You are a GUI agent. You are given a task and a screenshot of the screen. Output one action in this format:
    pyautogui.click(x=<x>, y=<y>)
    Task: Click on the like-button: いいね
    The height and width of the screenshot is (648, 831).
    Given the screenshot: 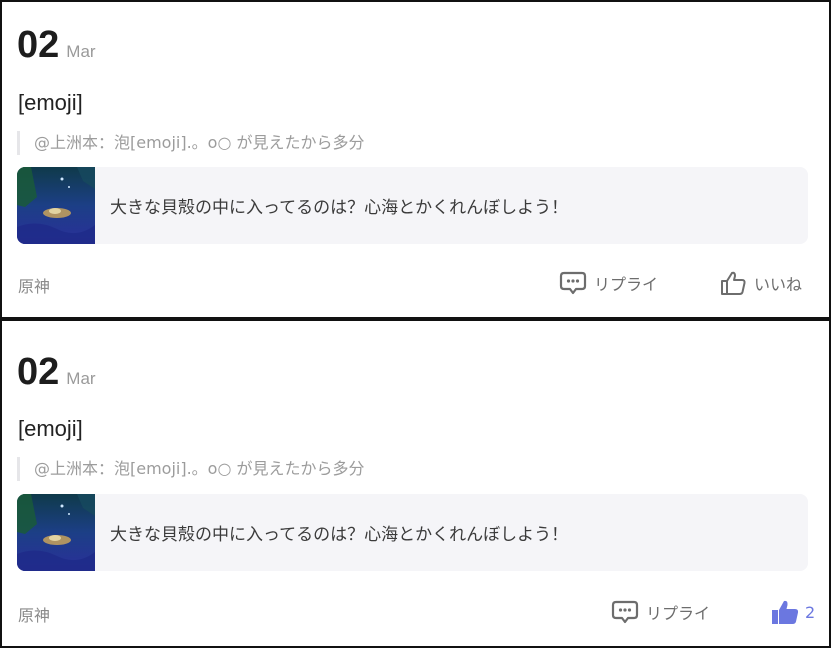 What is the action you would take?
    pyautogui.click(x=760, y=283)
    